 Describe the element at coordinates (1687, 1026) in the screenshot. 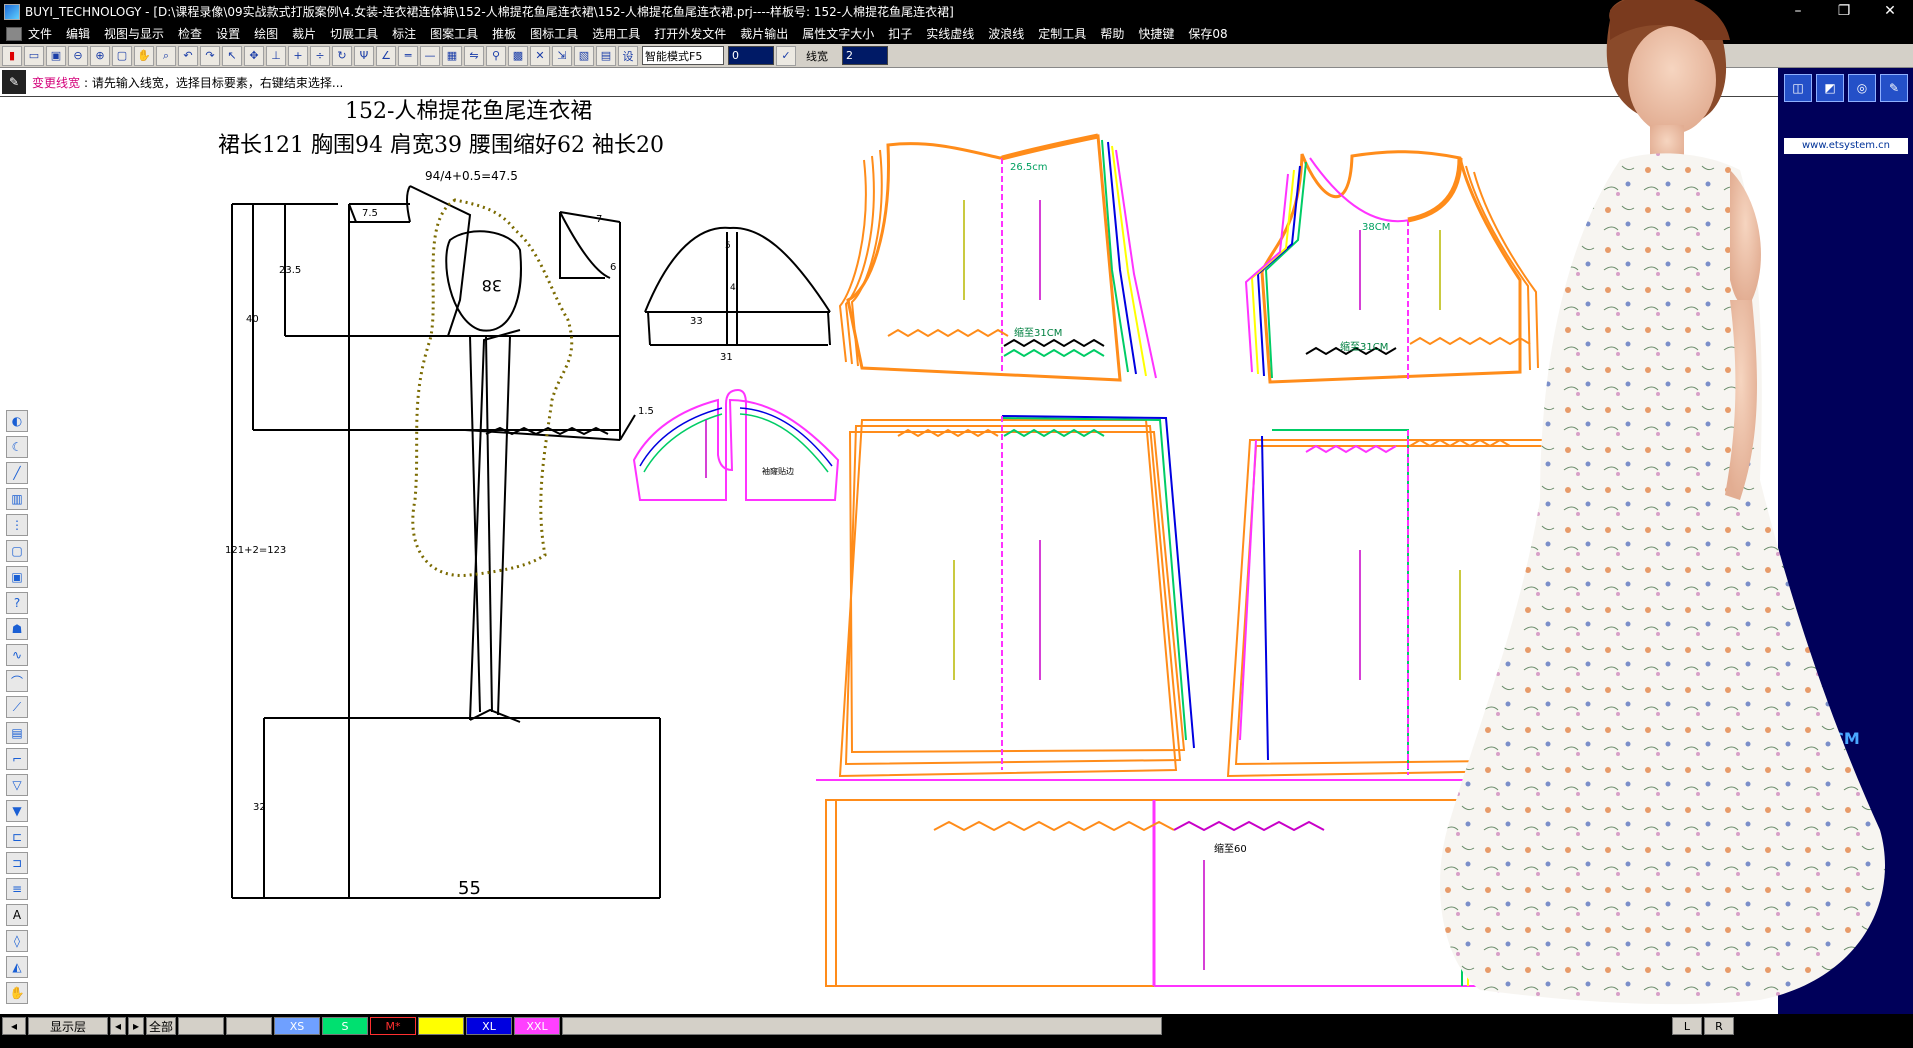

I see `left-button: L` at that location.